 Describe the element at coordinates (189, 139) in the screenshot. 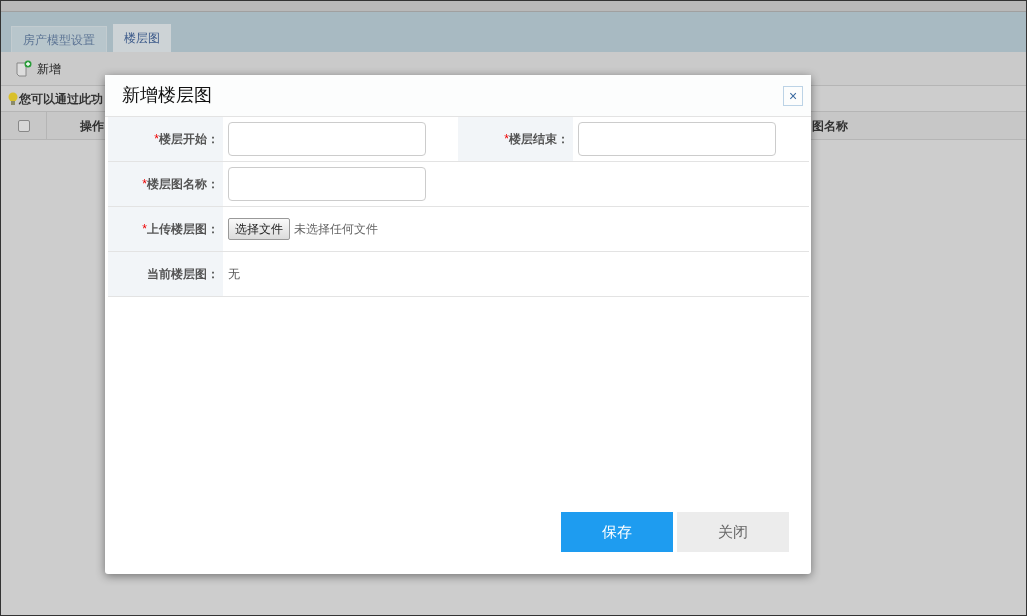

I see `field-label: 楼层开始：` at that location.